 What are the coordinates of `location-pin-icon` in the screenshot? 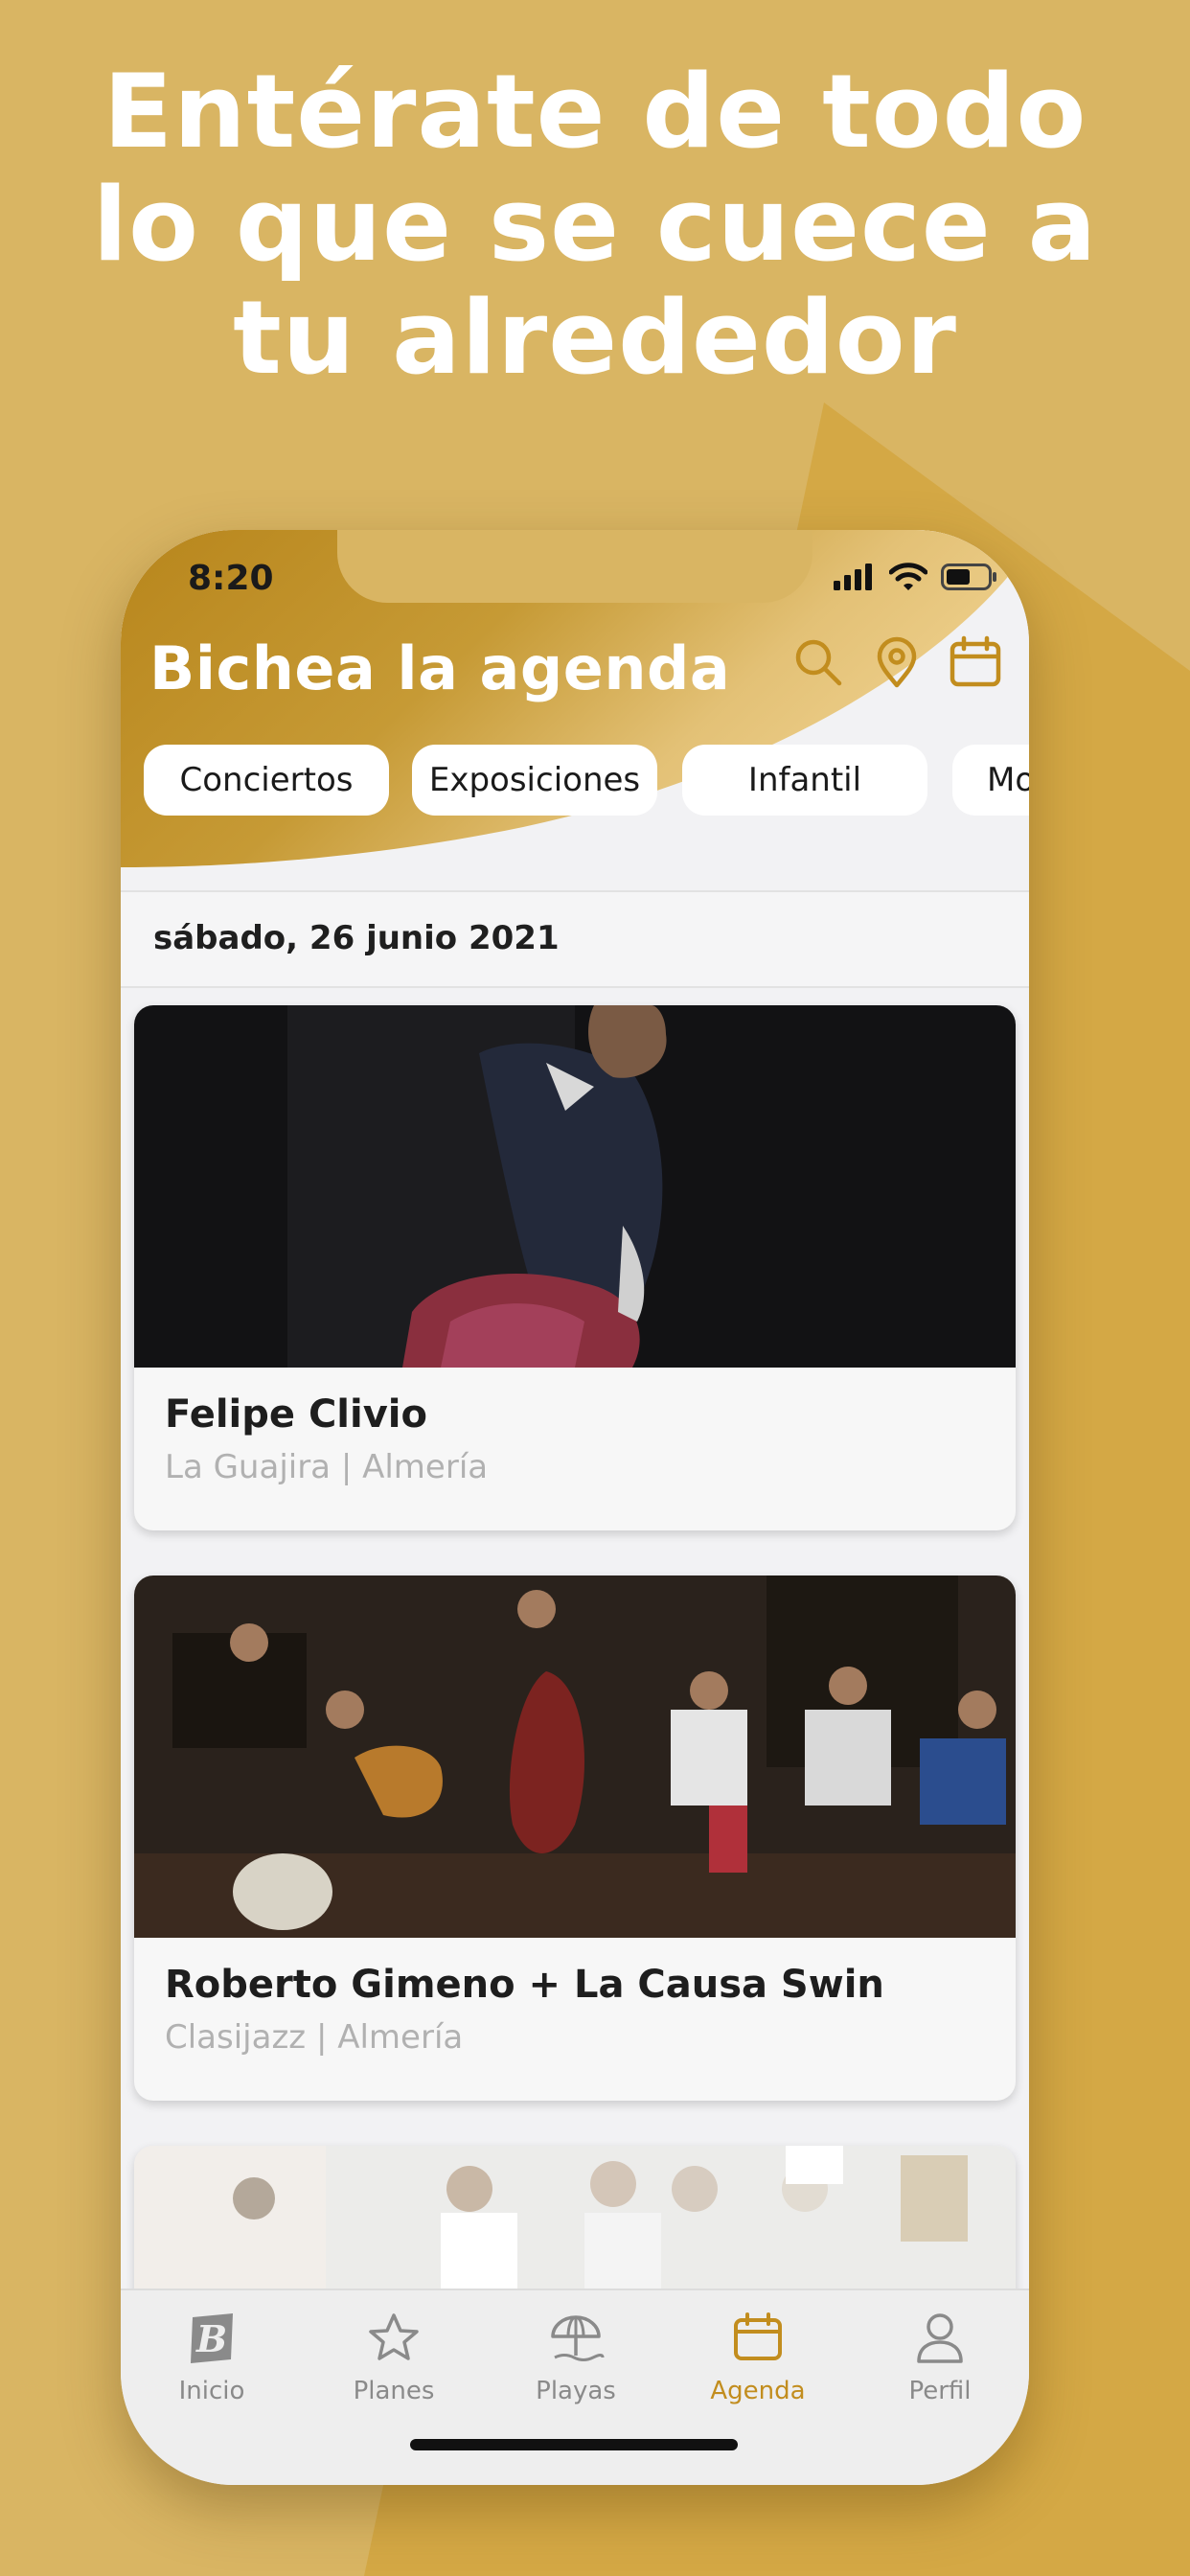 It's located at (897, 662).